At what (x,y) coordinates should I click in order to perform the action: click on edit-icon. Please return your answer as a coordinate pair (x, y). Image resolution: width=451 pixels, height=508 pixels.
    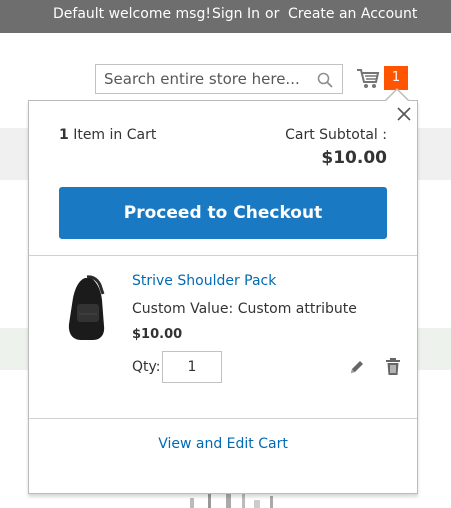
    Looking at the image, I should click on (357, 367).